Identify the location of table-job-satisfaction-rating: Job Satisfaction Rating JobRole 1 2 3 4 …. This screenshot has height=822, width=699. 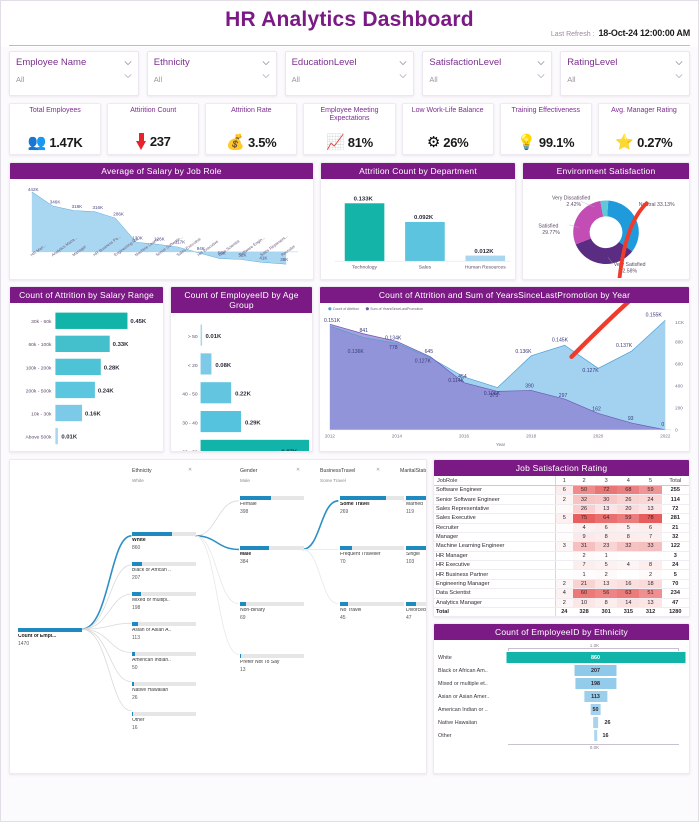
(561, 538).